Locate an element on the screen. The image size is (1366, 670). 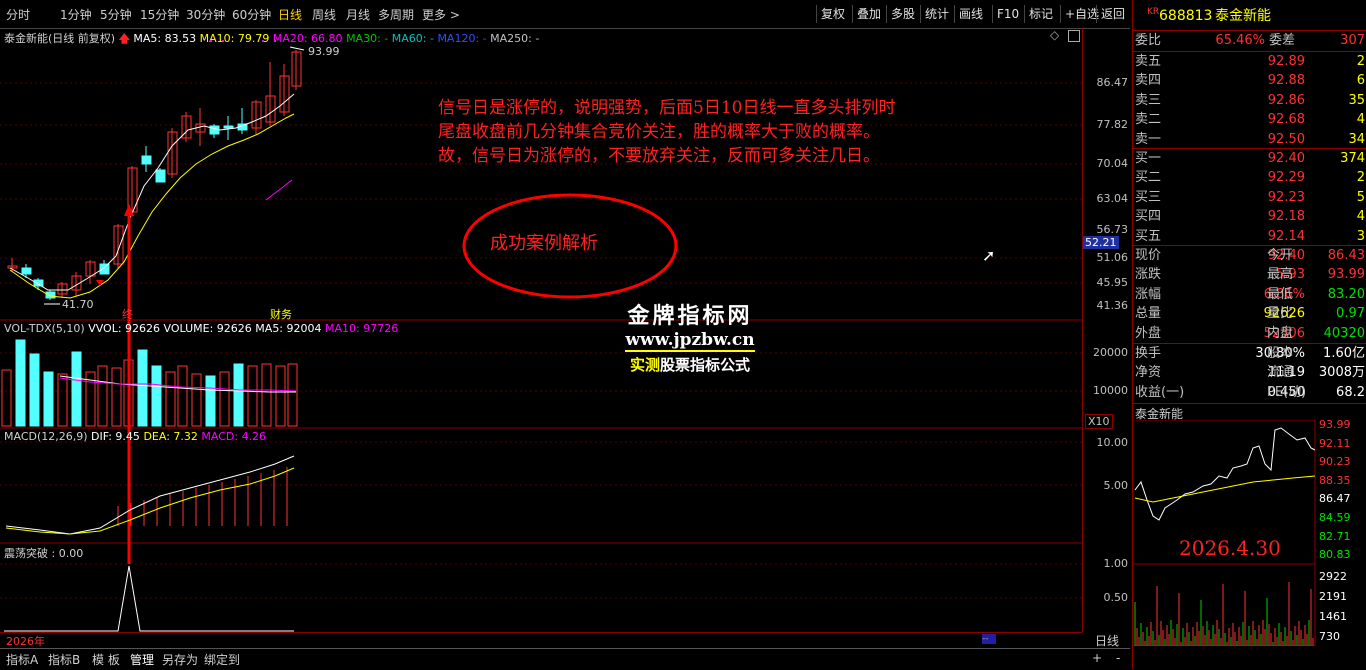
ask-price: 92.88 is located at coordinates (1286, 81).